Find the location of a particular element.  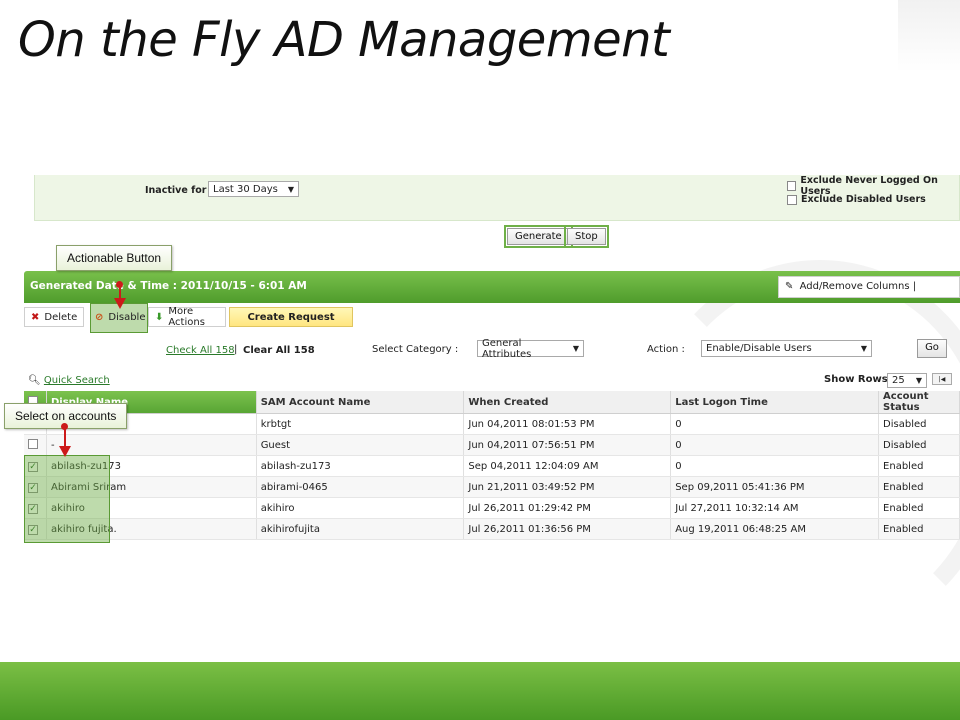

delete-button: ✖ Delete is located at coordinates (54, 317).